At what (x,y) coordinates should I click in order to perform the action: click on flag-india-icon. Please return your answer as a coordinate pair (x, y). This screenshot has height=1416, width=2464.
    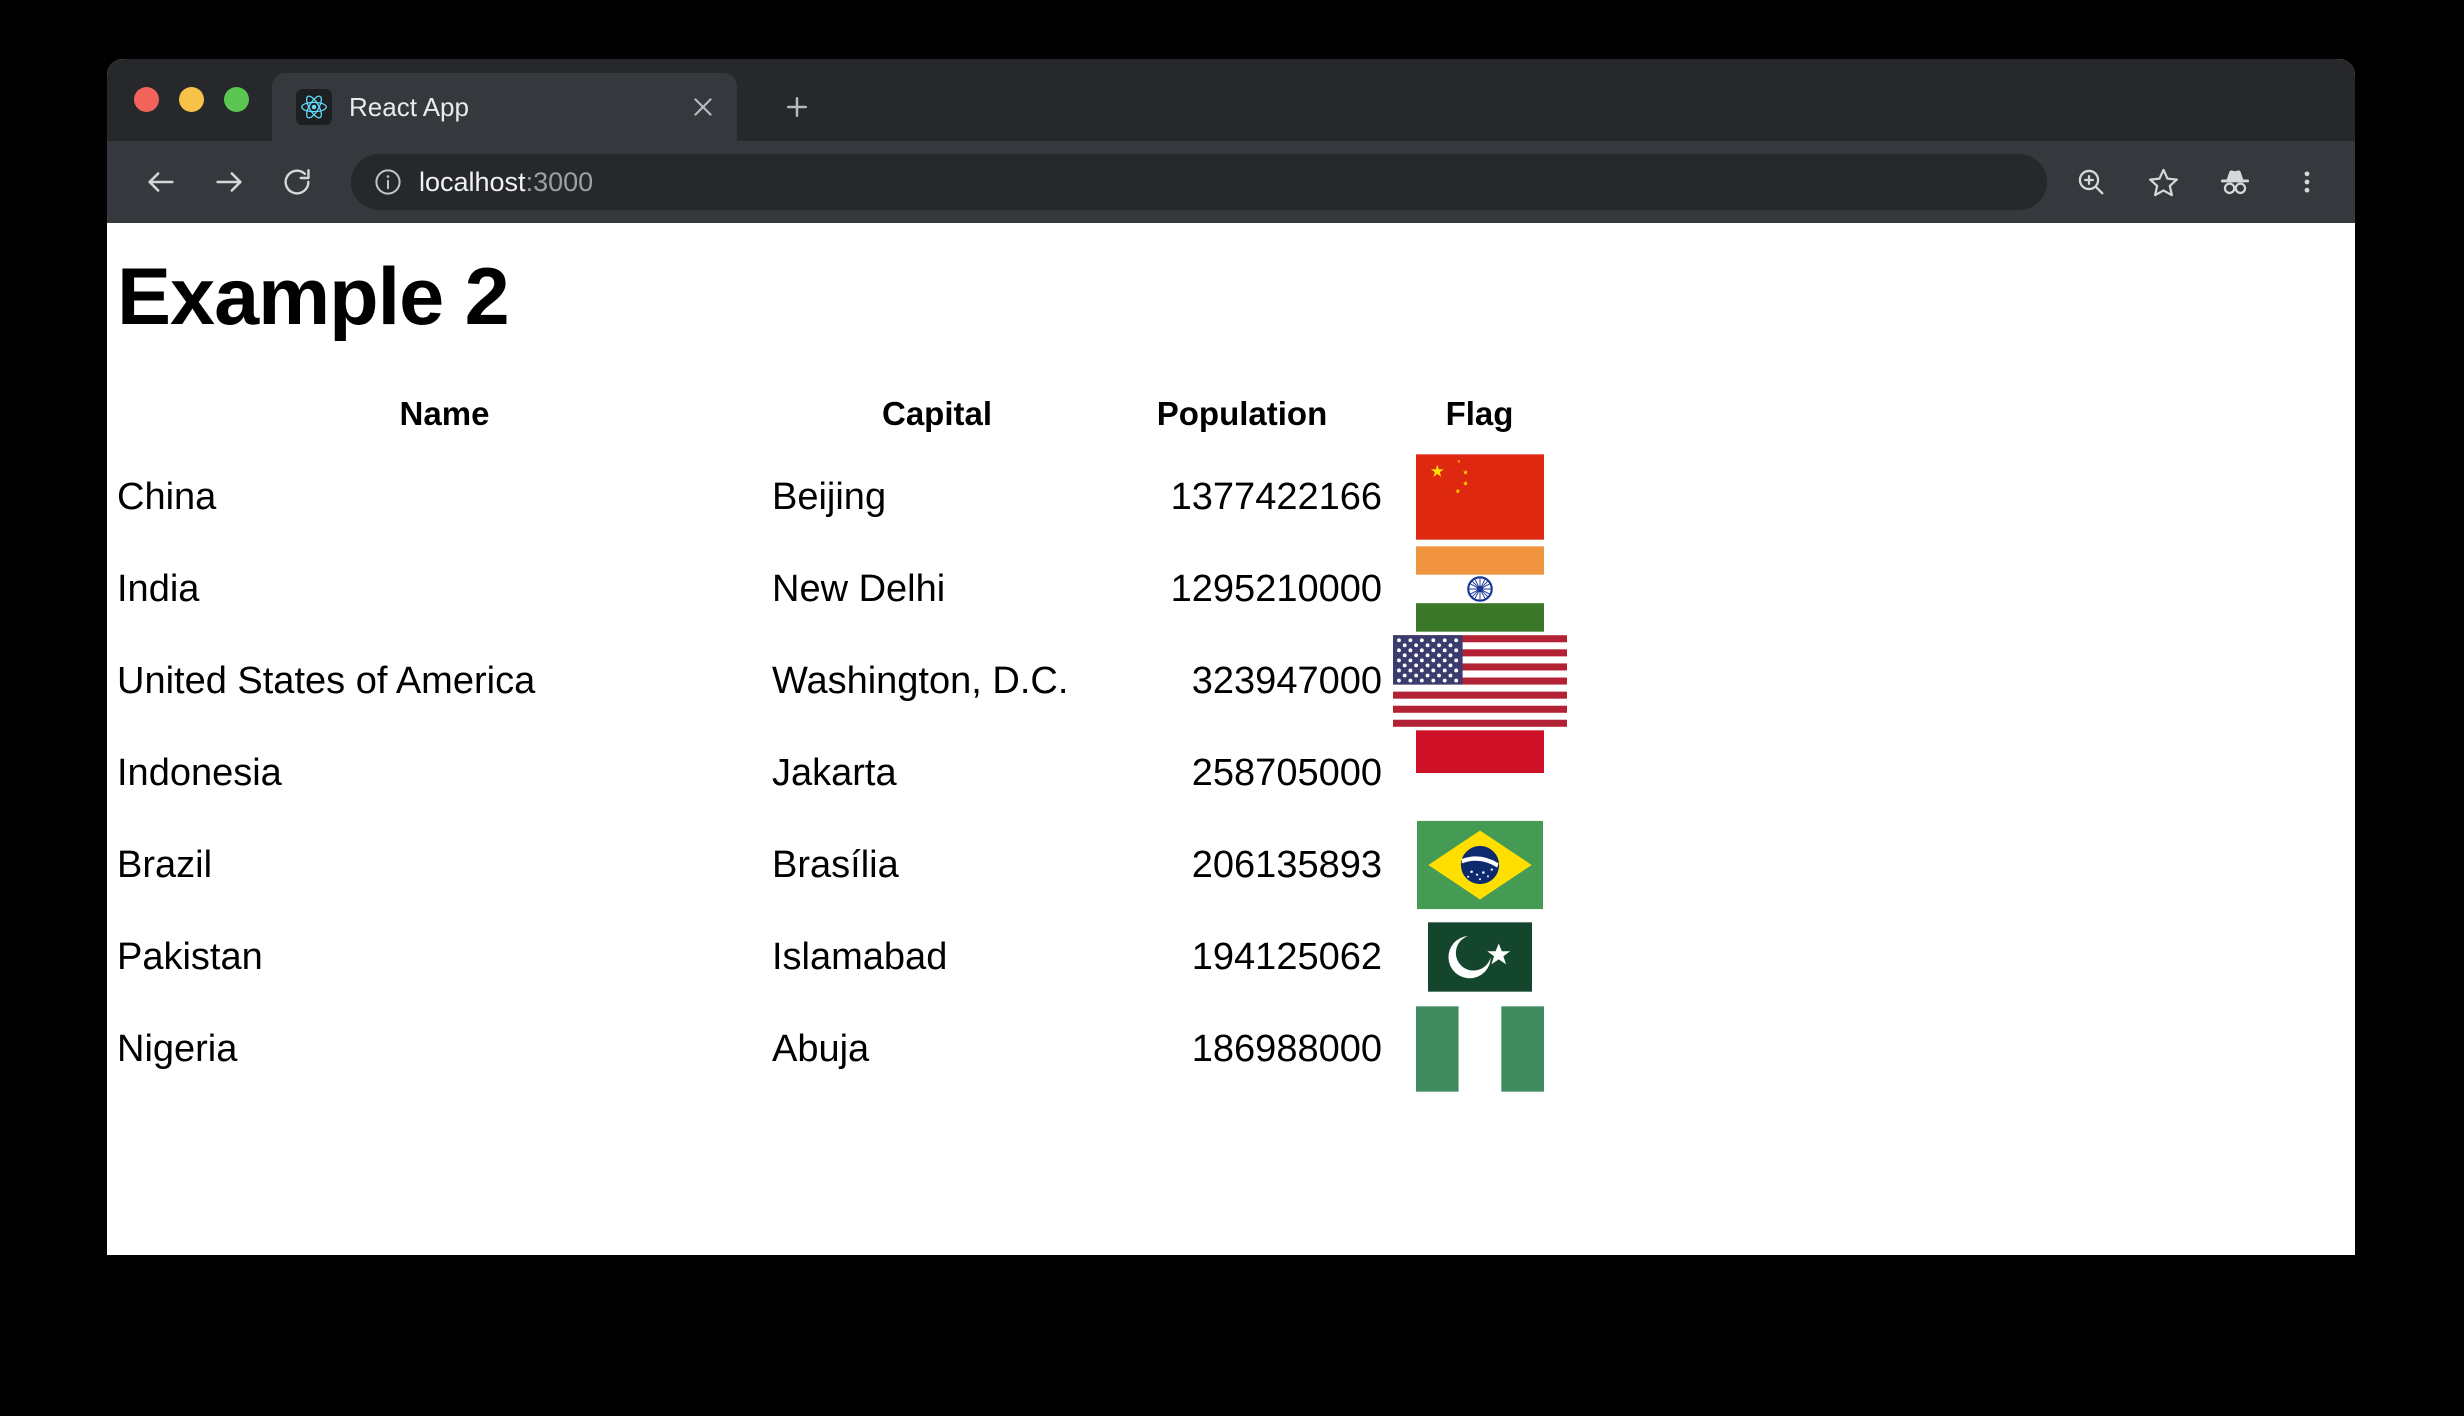
    Looking at the image, I should click on (1479, 589).